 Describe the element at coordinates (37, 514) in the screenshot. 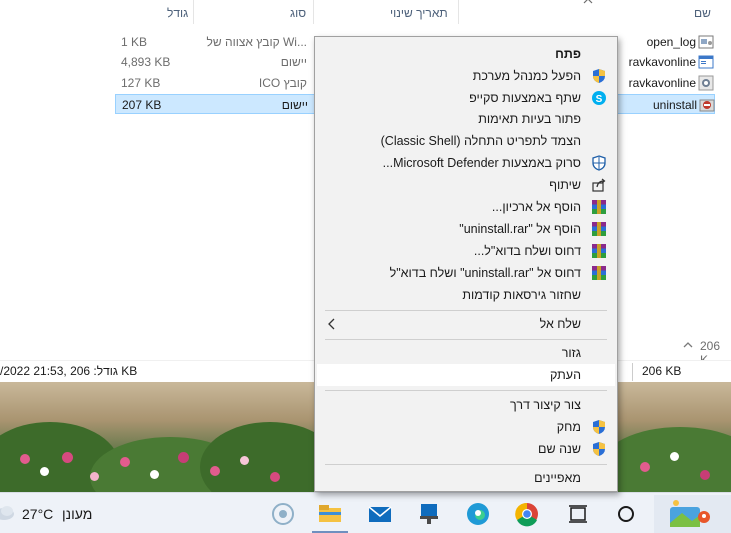

I see `weather-temperature: 27°C` at that location.